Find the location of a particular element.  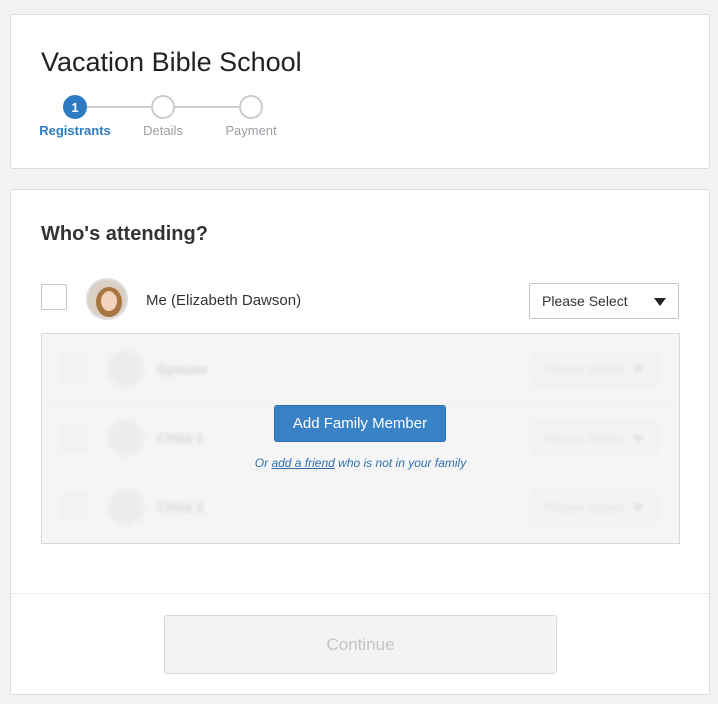

step-3-indicator is located at coordinates (251, 107).